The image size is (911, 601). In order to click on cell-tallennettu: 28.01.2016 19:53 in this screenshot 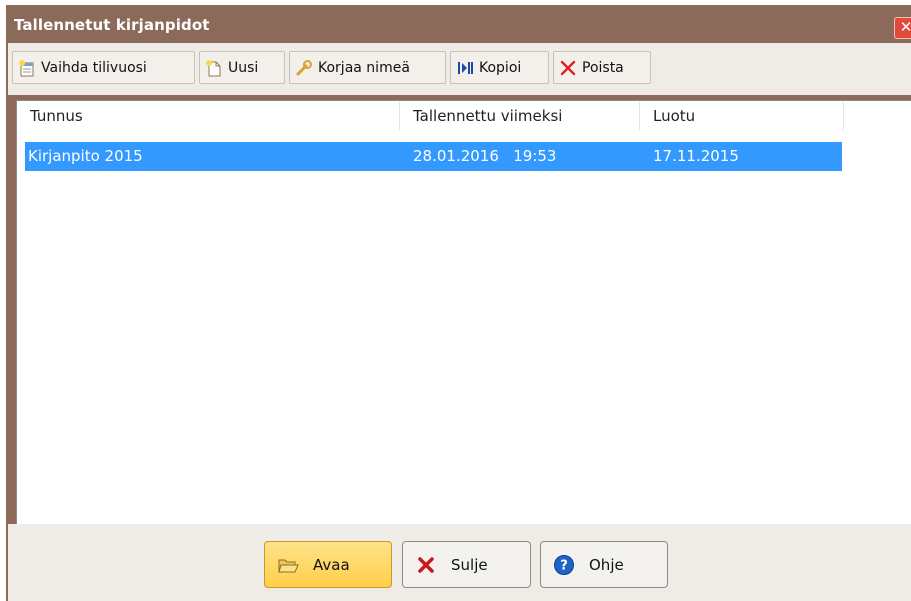, I will do `click(485, 156)`.